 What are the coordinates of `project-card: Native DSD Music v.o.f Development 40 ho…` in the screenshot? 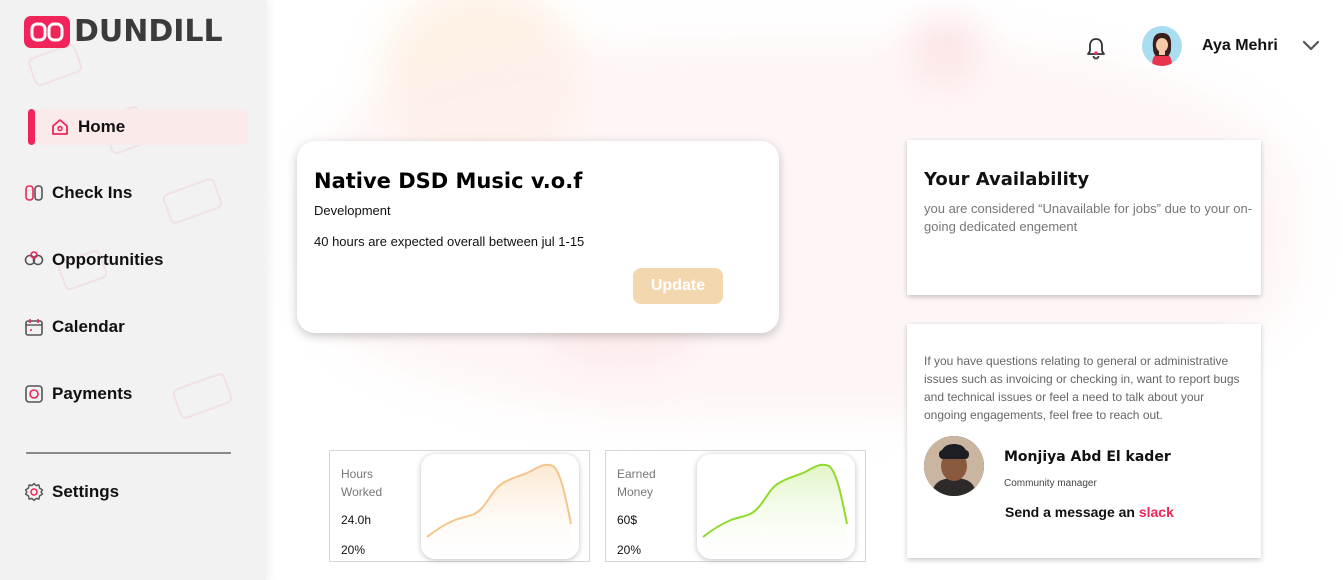 It's located at (538, 237).